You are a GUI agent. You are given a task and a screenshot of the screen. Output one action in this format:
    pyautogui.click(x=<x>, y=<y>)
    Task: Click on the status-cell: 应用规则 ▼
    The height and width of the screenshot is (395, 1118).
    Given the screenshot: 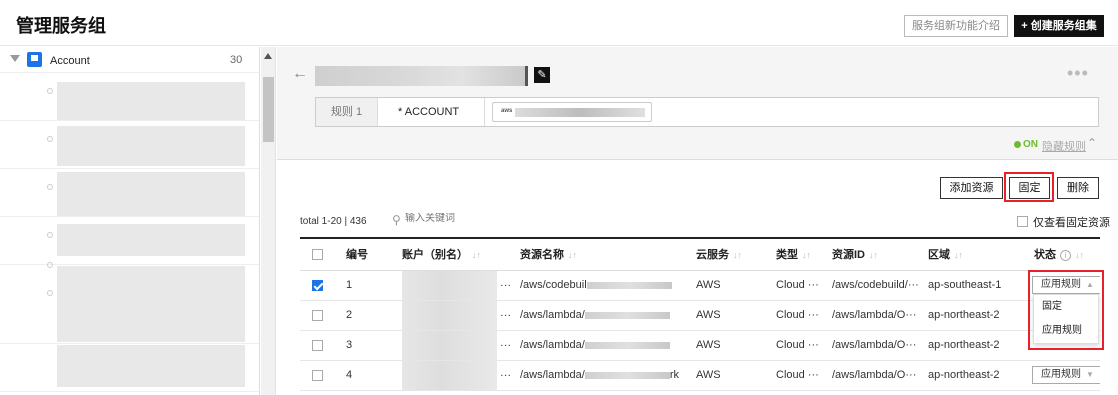 What is the action you would take?
    pyautogui.click(x=1064, y=375)
    